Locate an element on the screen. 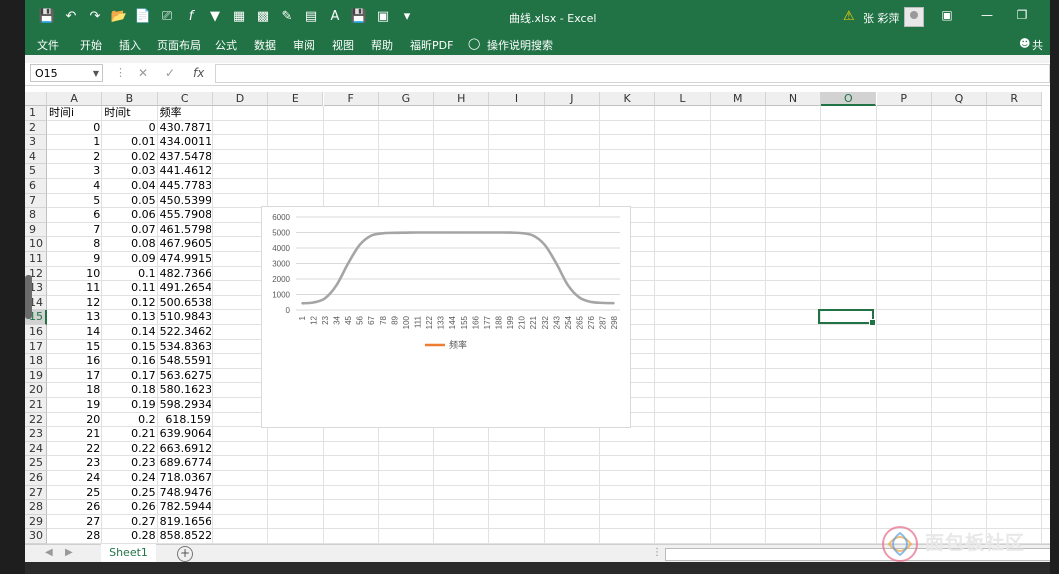  cancel-icon: ✕ is located at coordinates (143, 73).